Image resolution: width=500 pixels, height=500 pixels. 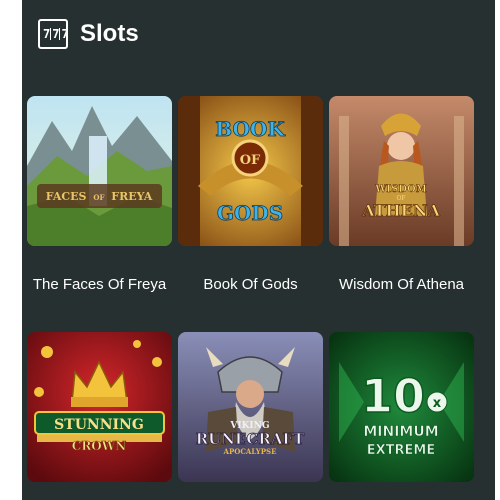 I want to click on game-title: The Faces Of Freya, so click(x=101, y=284).